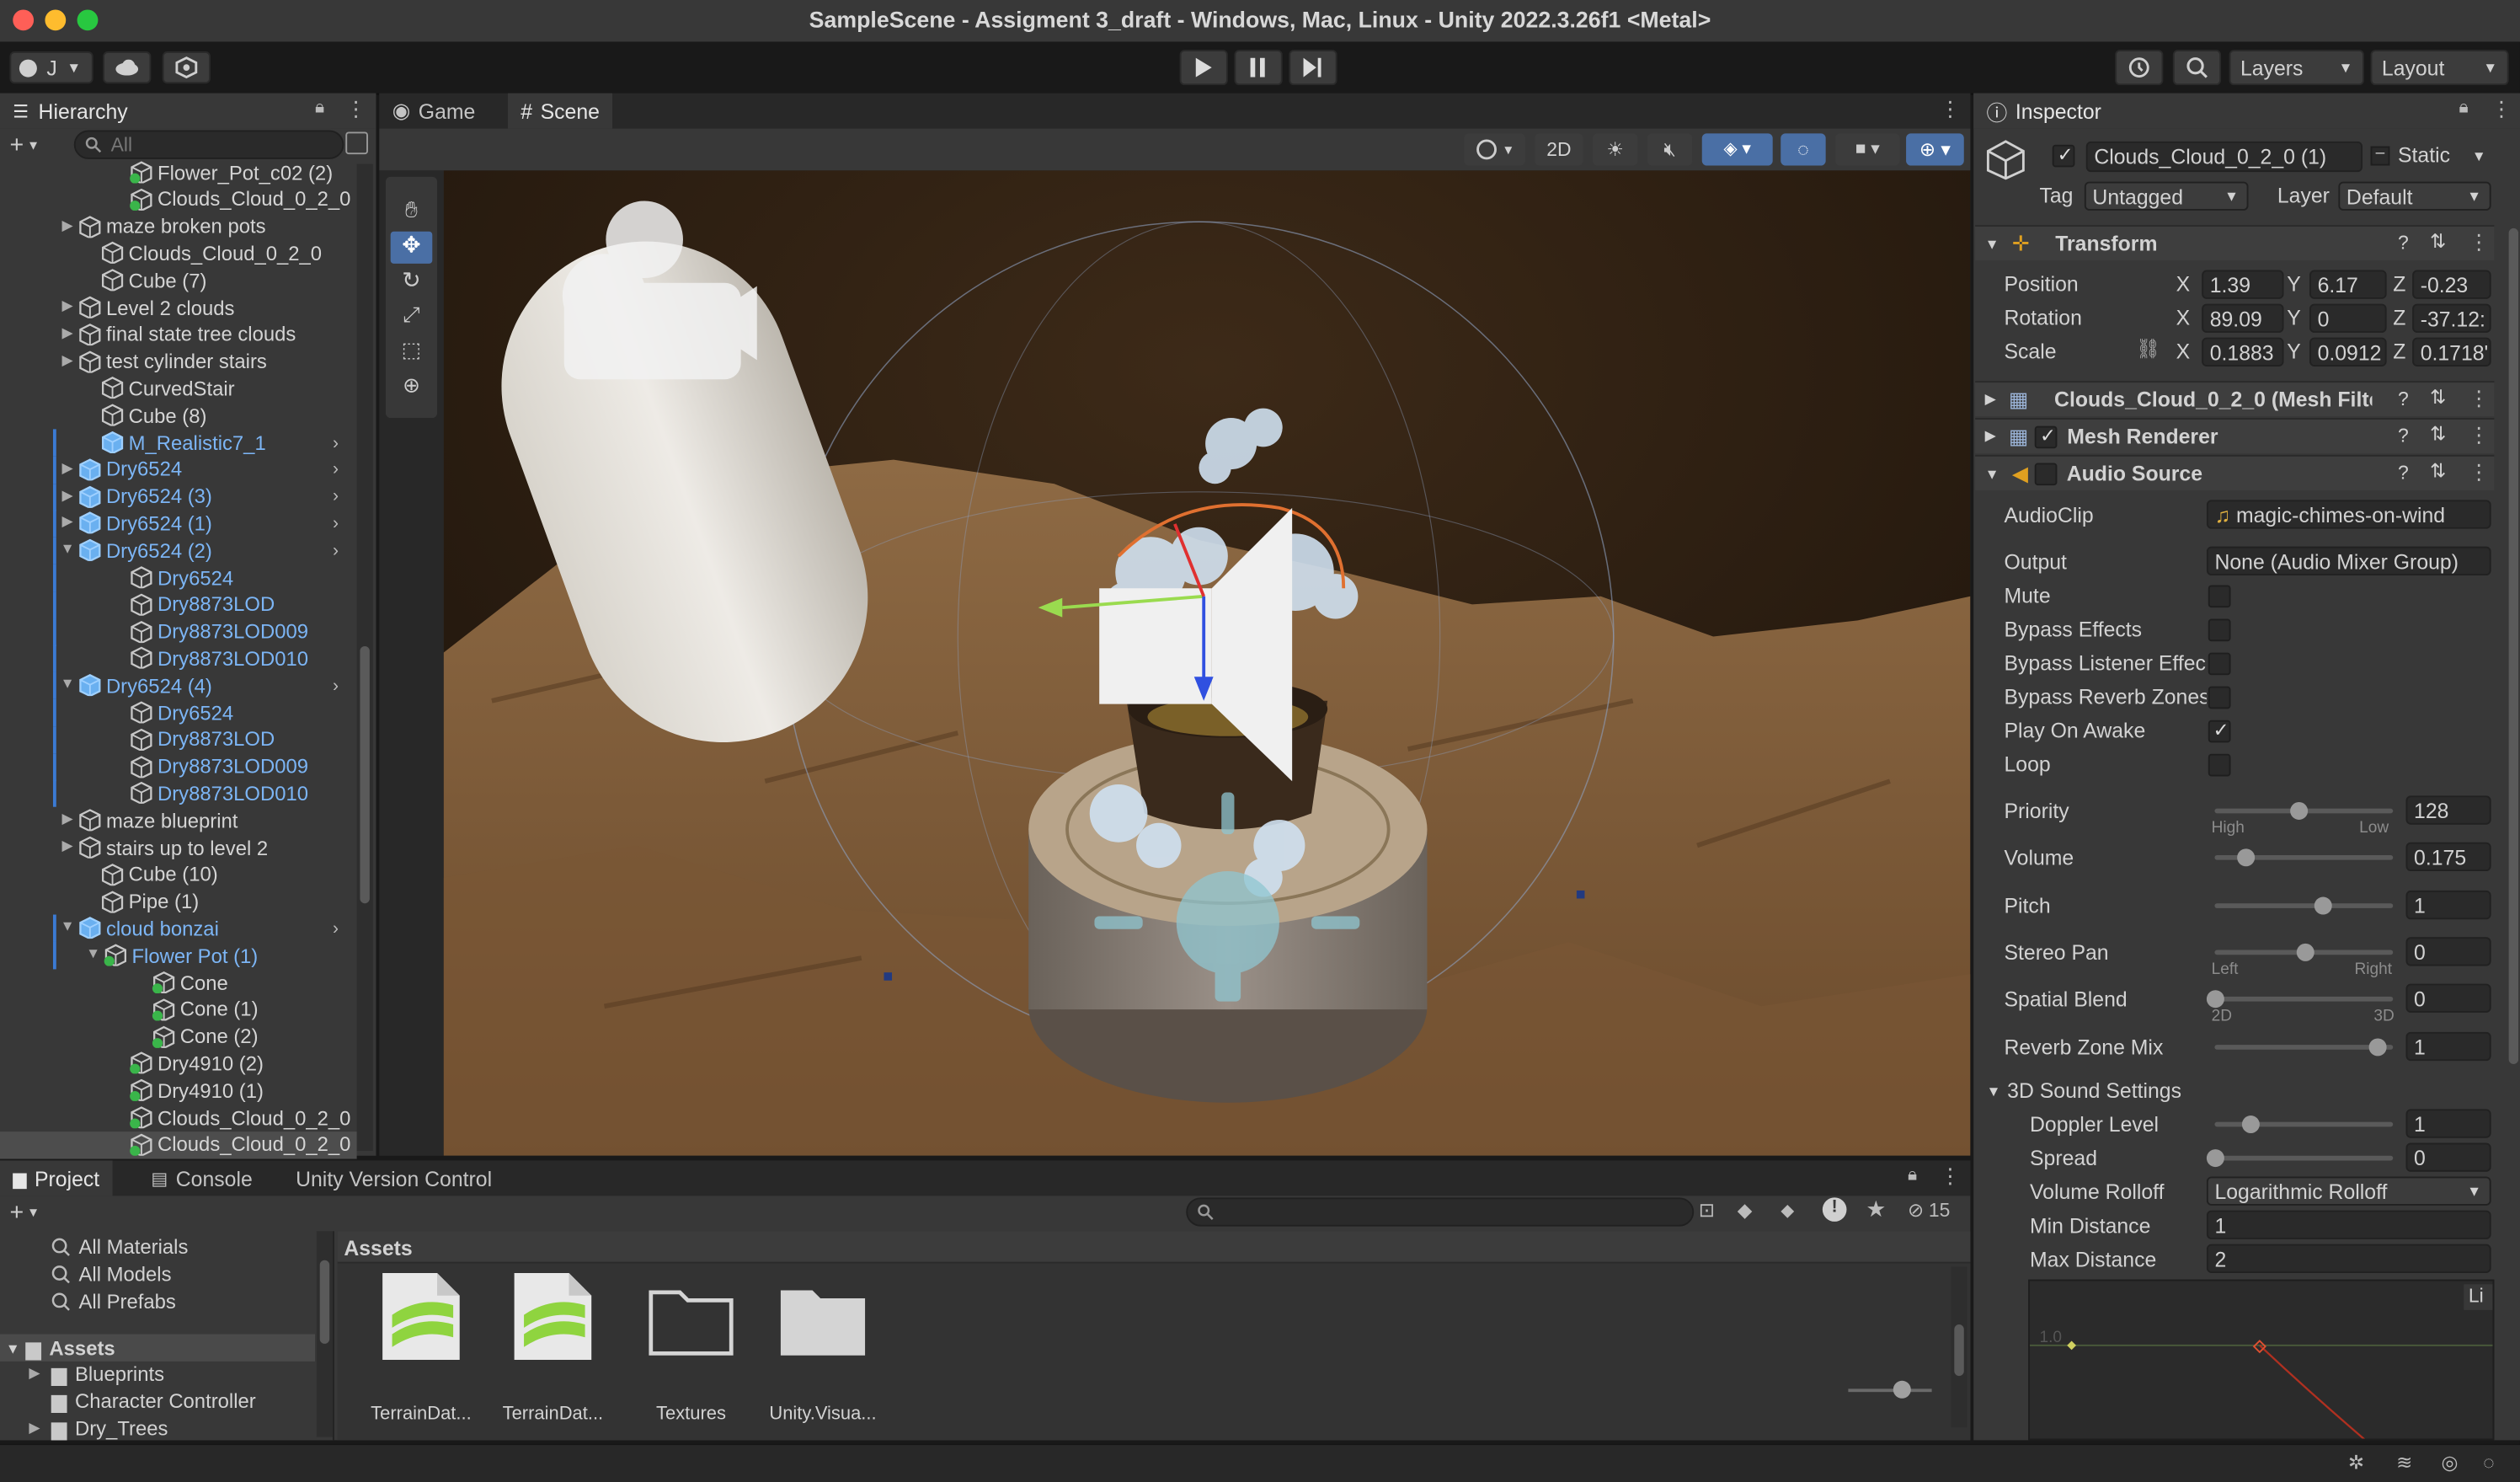  What do you see at coordinates (178, 470) in the screenshot?
I see `hierarchy-item: ▶ Dry6524 ›` at bounding box center [178, 470].